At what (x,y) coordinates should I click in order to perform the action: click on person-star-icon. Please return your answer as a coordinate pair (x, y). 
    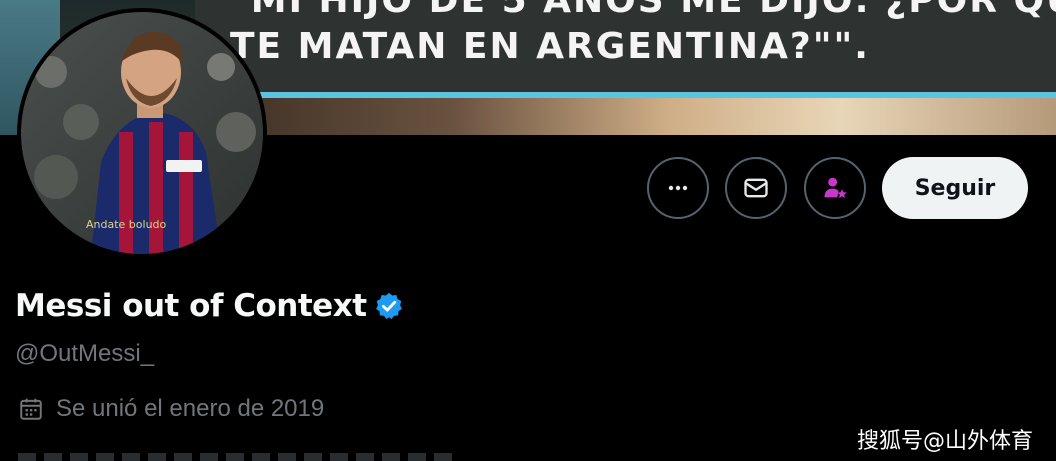
    Looking at the image, I should click on (835, 188).